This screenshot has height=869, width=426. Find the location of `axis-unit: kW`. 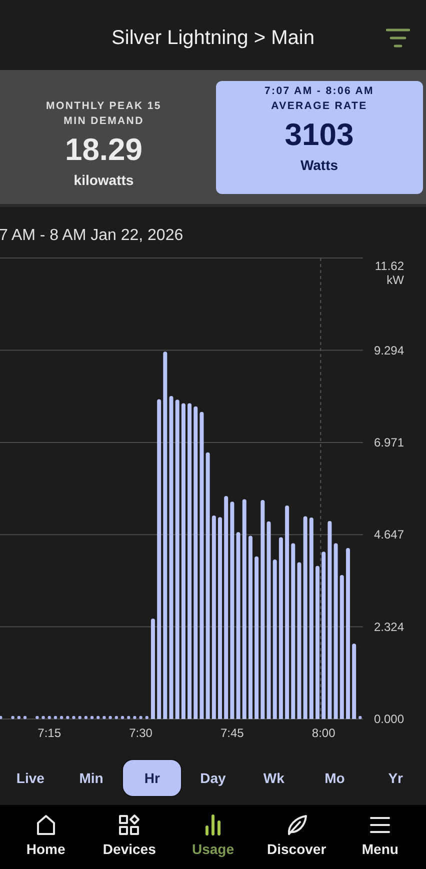

axis-unit: kW is located at coordinates (395, 280).